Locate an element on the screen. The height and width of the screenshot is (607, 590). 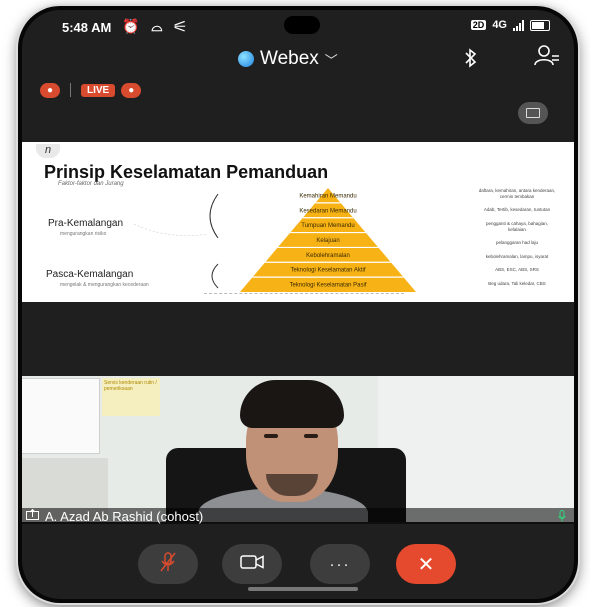
divider is located at coordinates (70, 90).